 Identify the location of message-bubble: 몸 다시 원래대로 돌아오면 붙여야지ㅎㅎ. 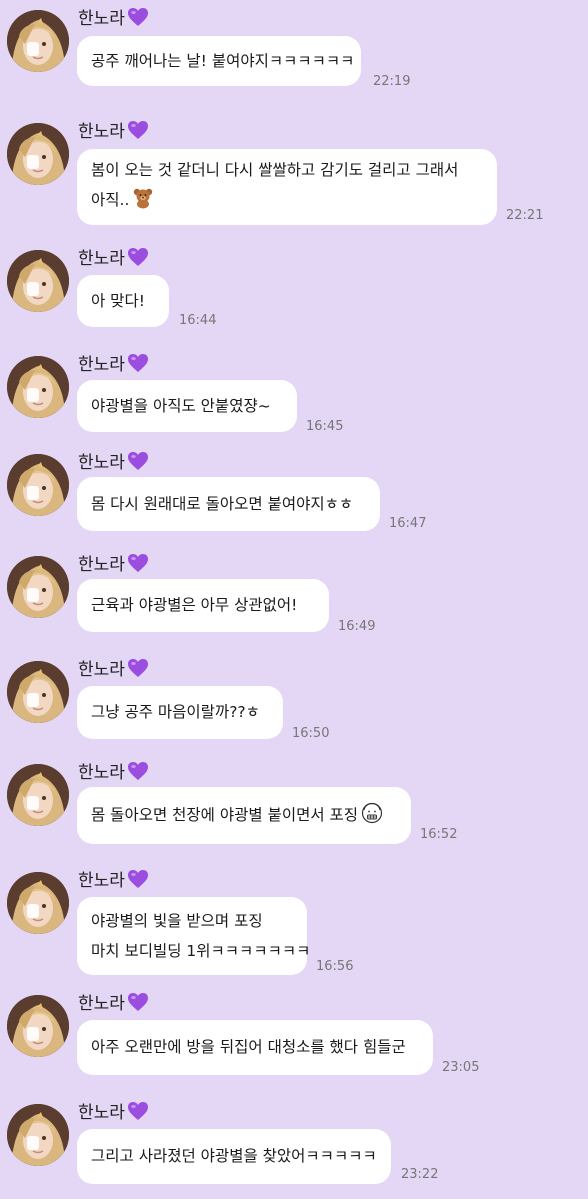
(228, 504).